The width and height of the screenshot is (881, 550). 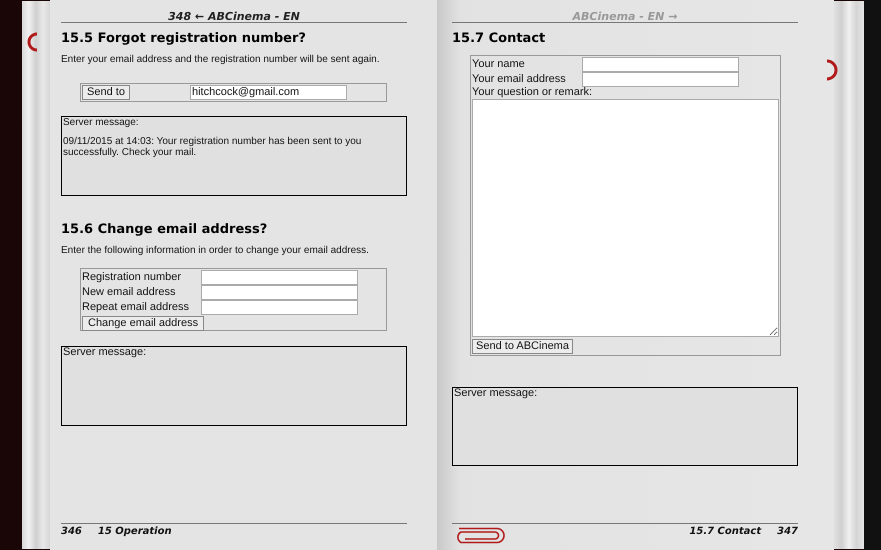 I want to click on server-message-text: 09/11/2015 at 14:03: Your registration number has been sent to you successfully. Check your mail., so click(x=212, y=147).